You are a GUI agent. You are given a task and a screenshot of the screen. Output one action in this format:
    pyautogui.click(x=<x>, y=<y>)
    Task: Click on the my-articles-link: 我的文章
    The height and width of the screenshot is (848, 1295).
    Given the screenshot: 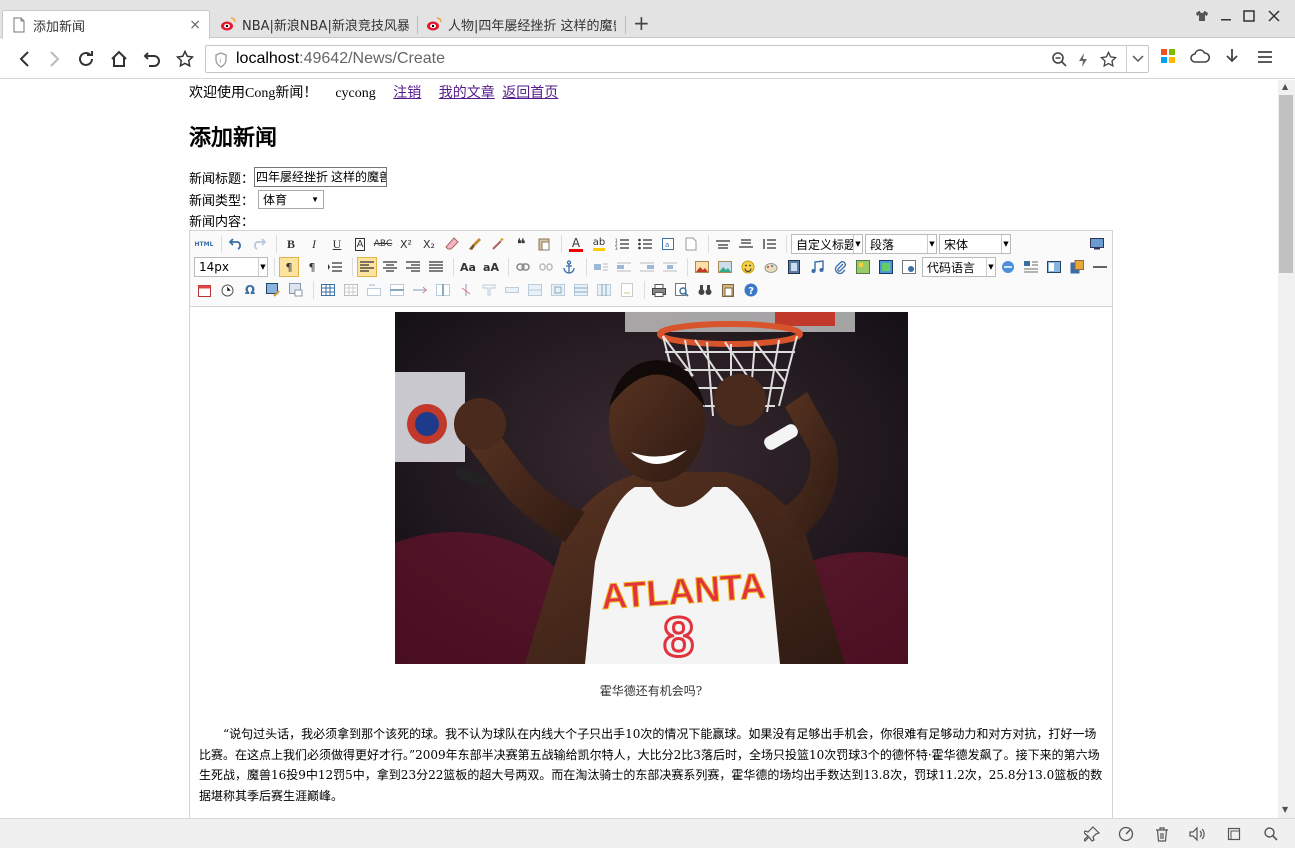 What is the action you would take?
    pyautogui.click(x=467, y=93)
    